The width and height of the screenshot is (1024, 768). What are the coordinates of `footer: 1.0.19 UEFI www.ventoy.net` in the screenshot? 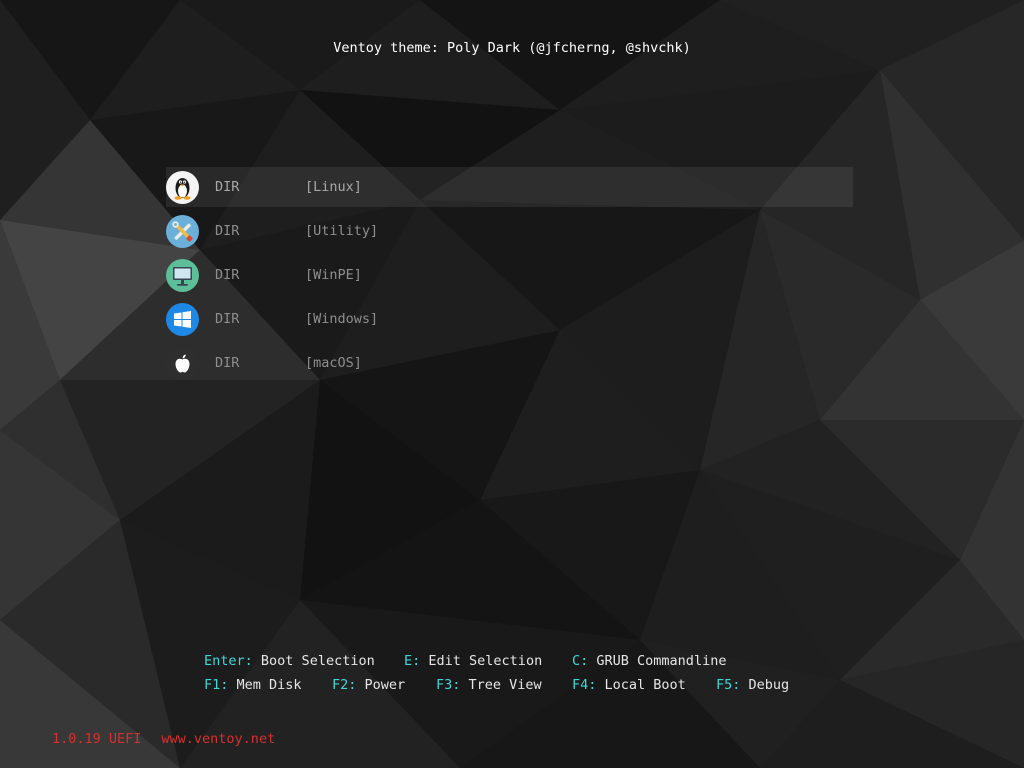 It's located at (173, 739).